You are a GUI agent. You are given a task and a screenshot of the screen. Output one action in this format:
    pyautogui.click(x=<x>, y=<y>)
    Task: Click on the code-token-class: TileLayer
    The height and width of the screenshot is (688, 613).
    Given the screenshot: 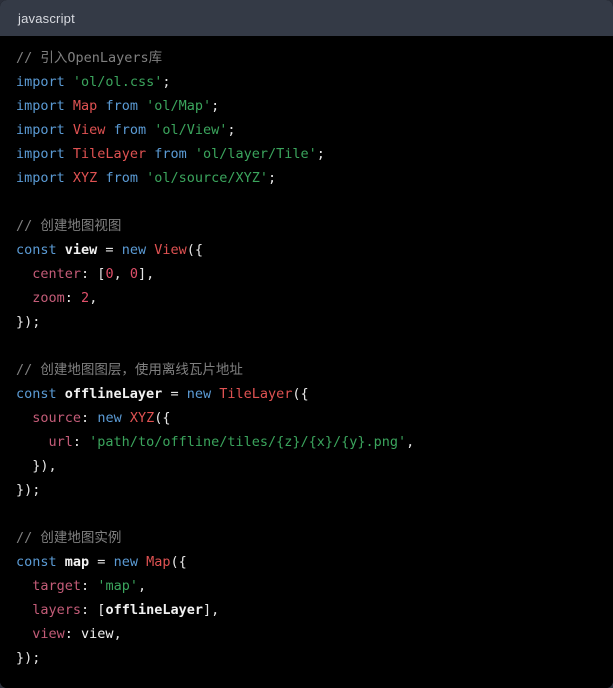 What is the action you would take?
    pyautogui.click(x=256, y=394)
    